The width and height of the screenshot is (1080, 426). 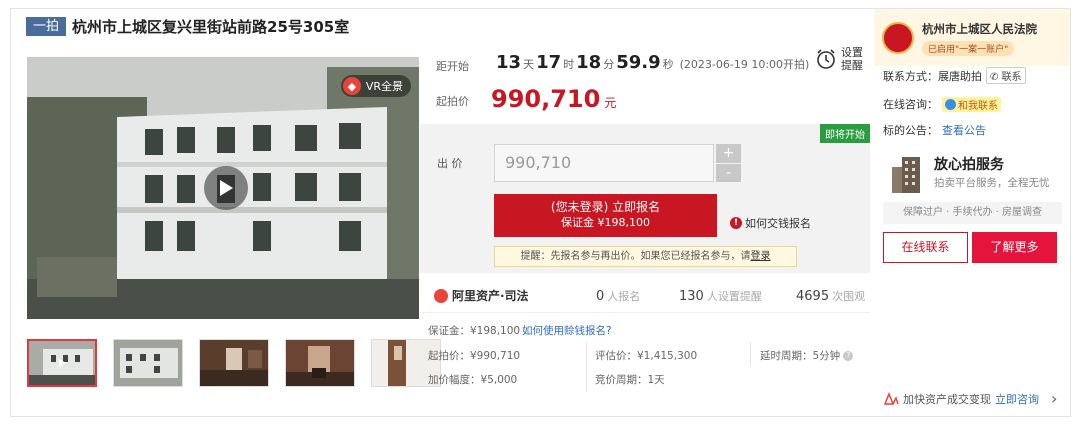 I want to click on countdown-seconds: 59.9, so click(x=638, y=62).